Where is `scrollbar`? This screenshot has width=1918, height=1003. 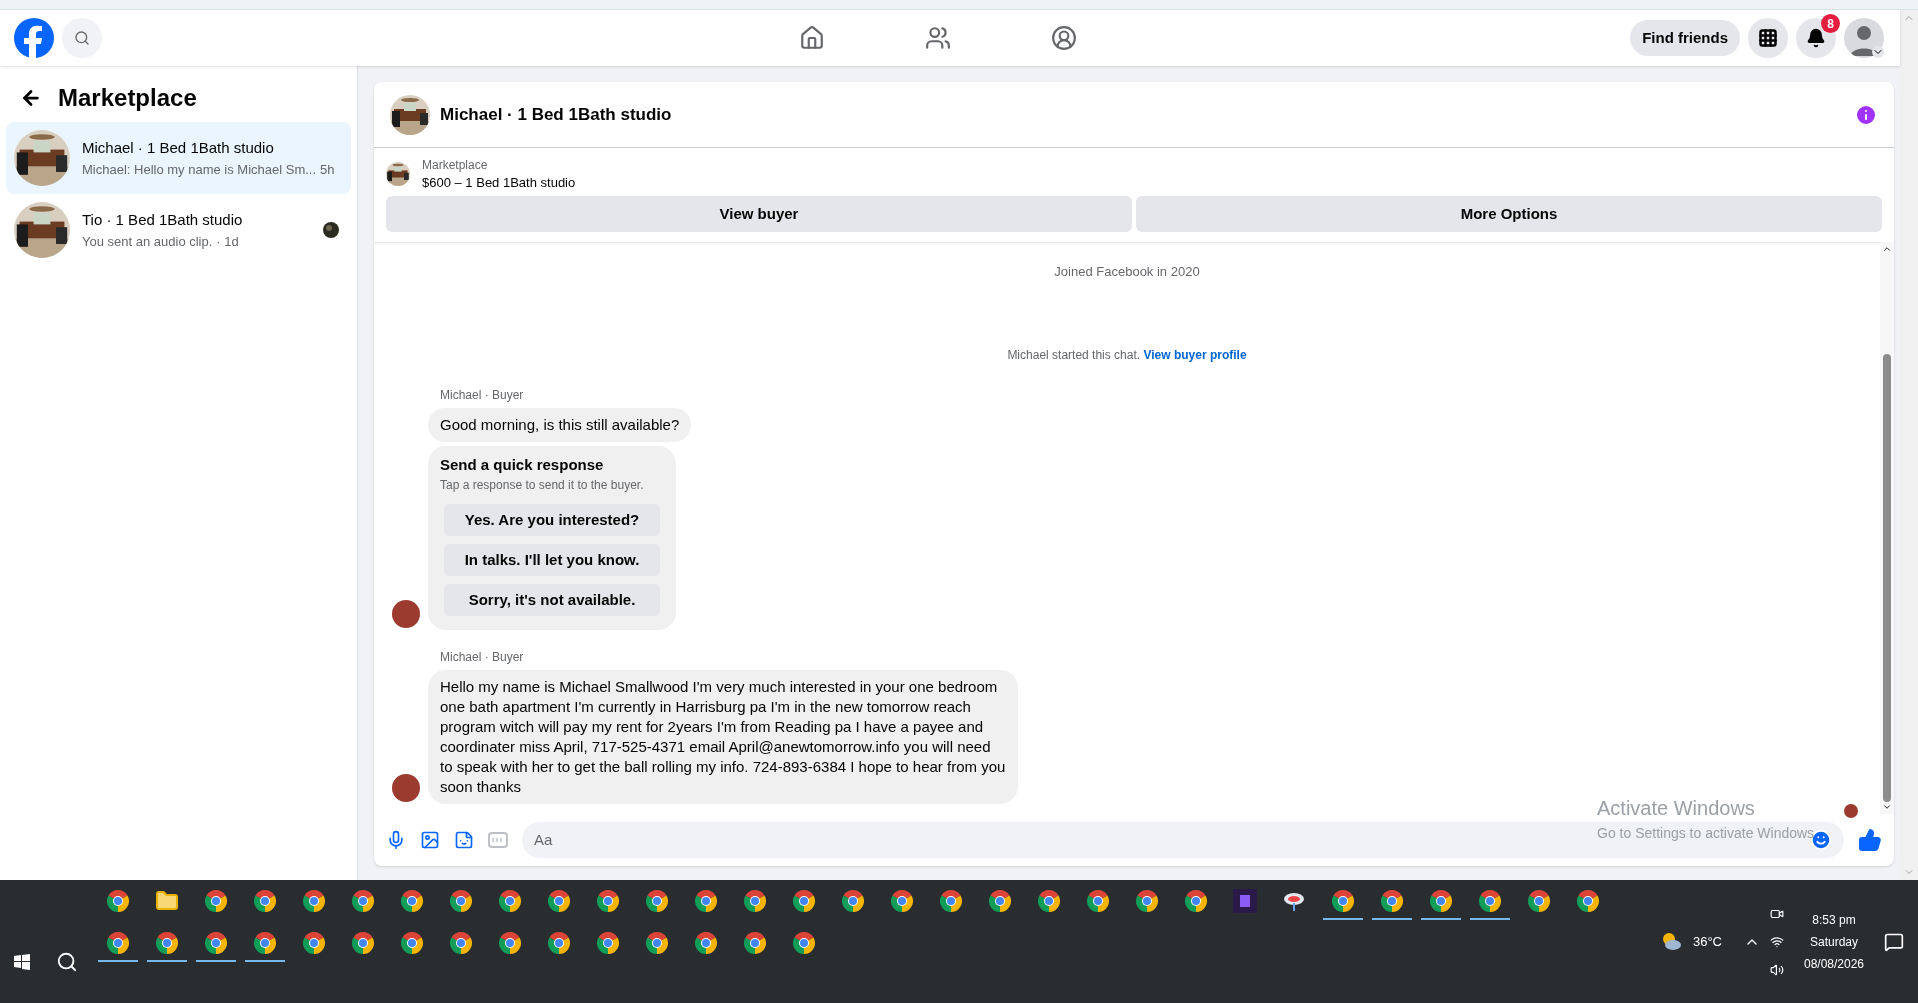 scrollbar is located at coordinates (1887, 528).